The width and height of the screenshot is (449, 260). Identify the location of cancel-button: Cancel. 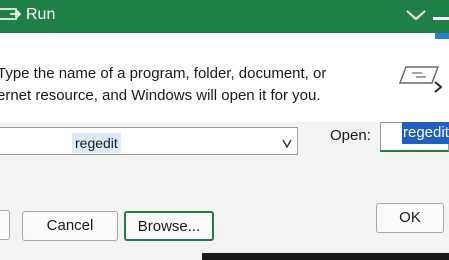
(70, 226).